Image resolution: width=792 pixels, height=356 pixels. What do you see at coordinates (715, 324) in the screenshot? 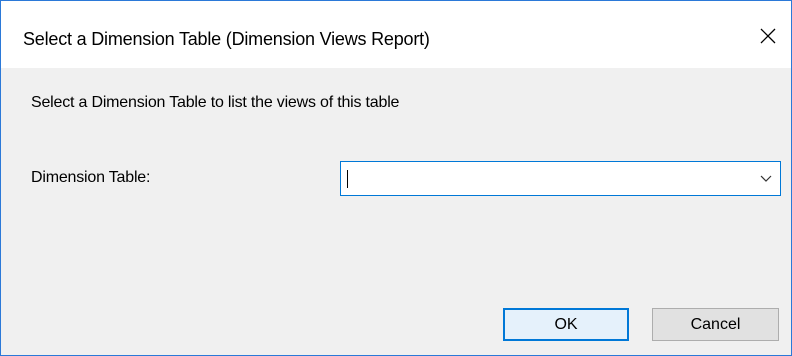
I see `cancel-button: Cancel` at bounding box center [715, 324].